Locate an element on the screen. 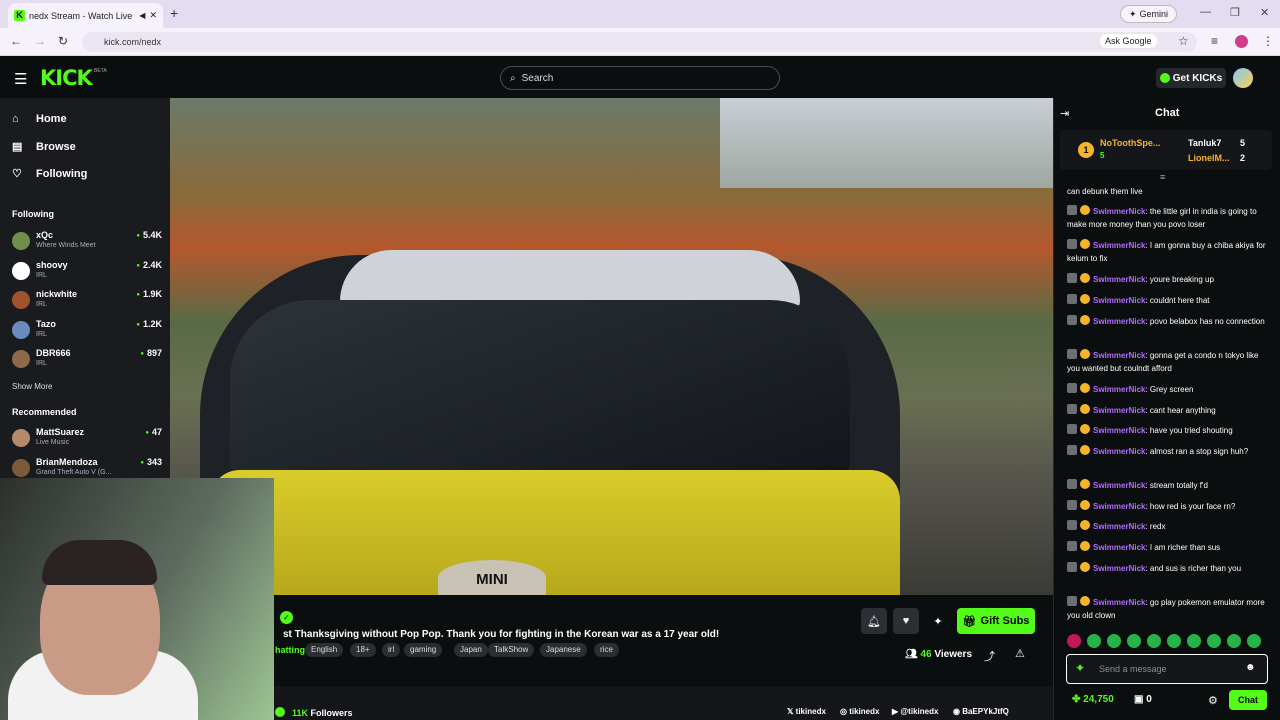  browser-tab: K nedx Stream - Watch Live o ◀ ✕ is located at coordinates (85, 15).